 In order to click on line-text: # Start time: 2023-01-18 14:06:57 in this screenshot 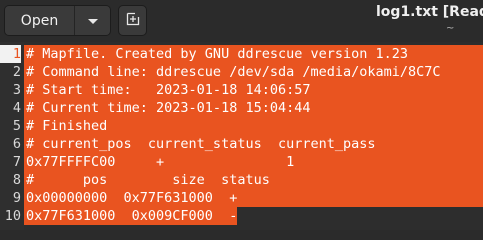, I will do `click(253, 90)`.